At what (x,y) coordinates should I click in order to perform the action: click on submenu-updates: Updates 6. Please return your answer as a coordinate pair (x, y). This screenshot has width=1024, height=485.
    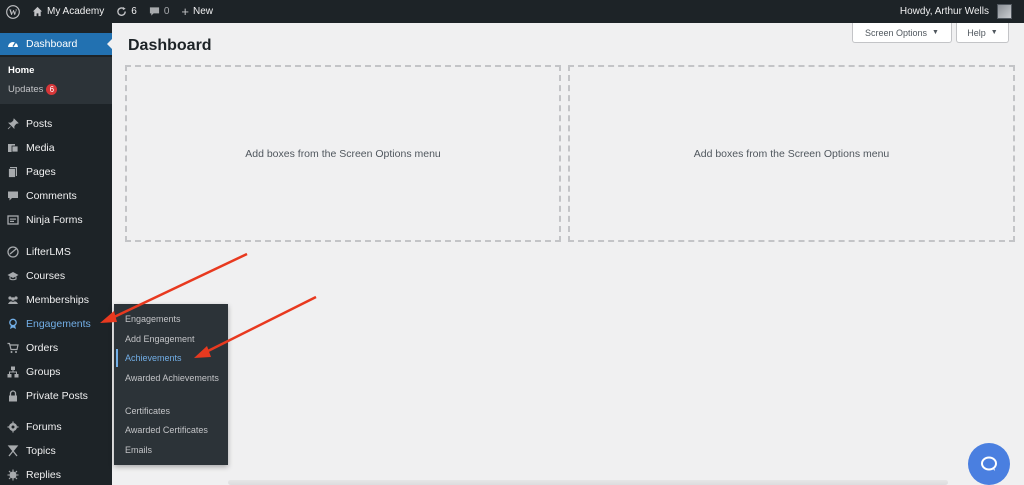
    Looking at the image, I should click on (33, 89).